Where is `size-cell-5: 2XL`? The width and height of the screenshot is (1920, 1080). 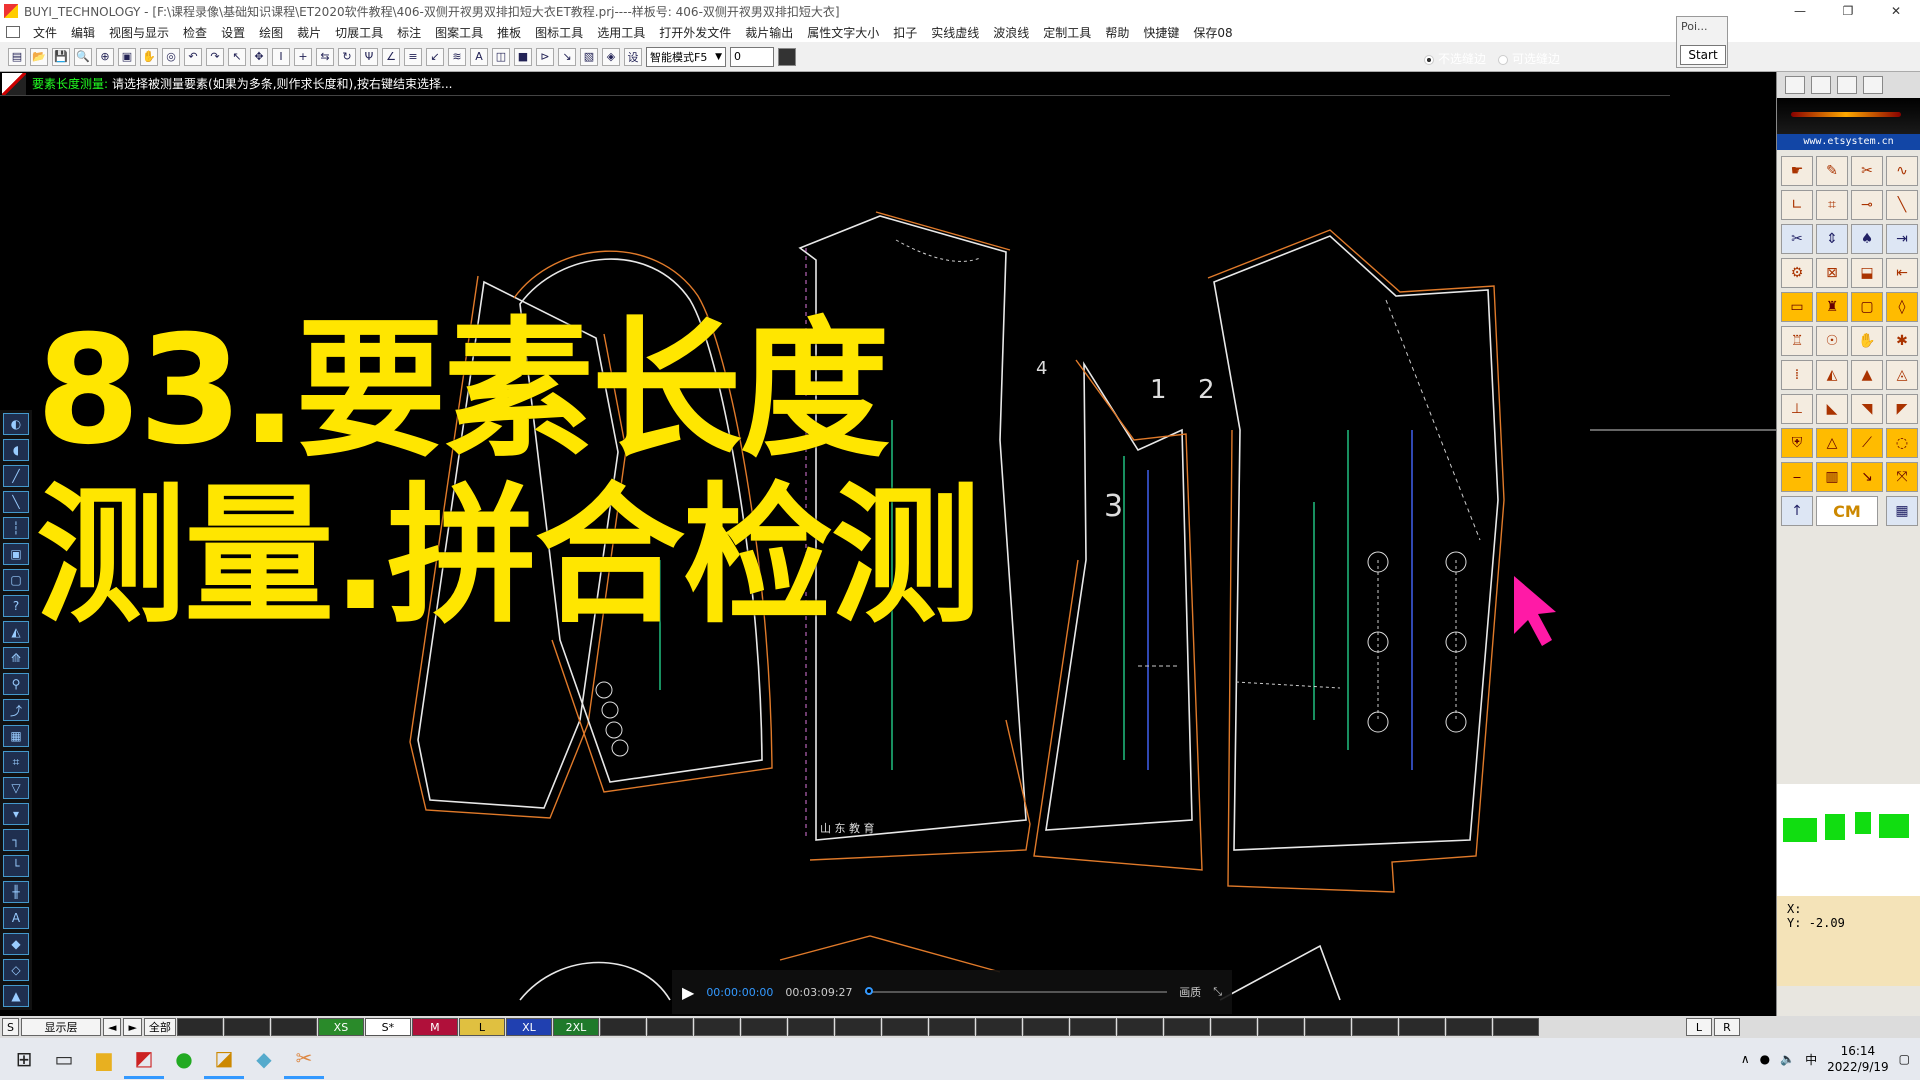
size-cell-5: 2XL is located at coordinates (575, 1027).